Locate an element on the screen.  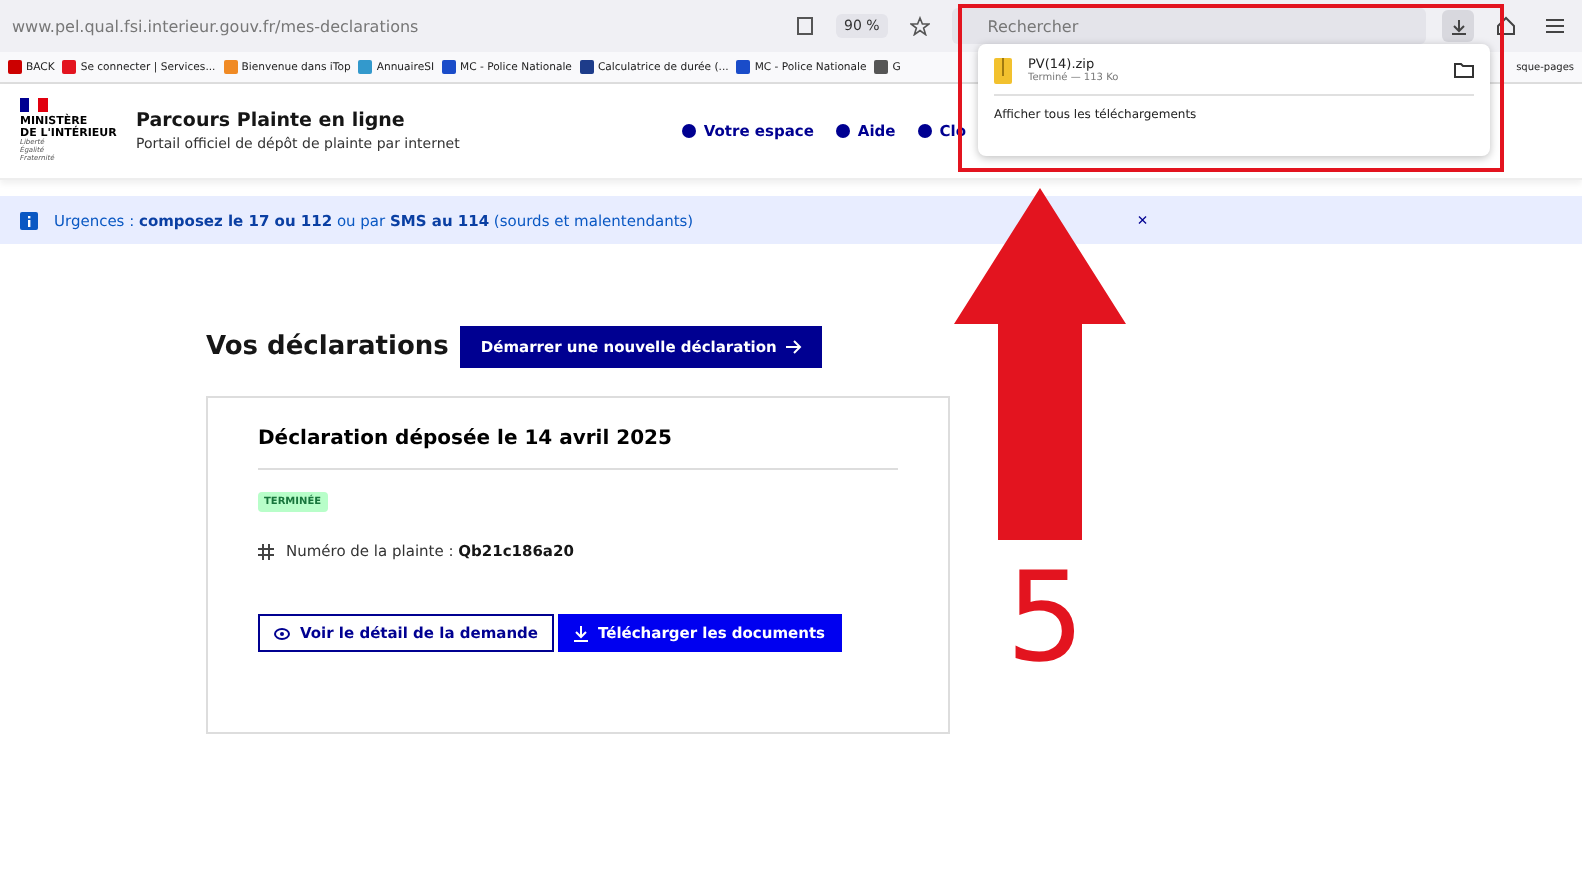
search-field: Rechercher is located at coordinates (1188, 26).